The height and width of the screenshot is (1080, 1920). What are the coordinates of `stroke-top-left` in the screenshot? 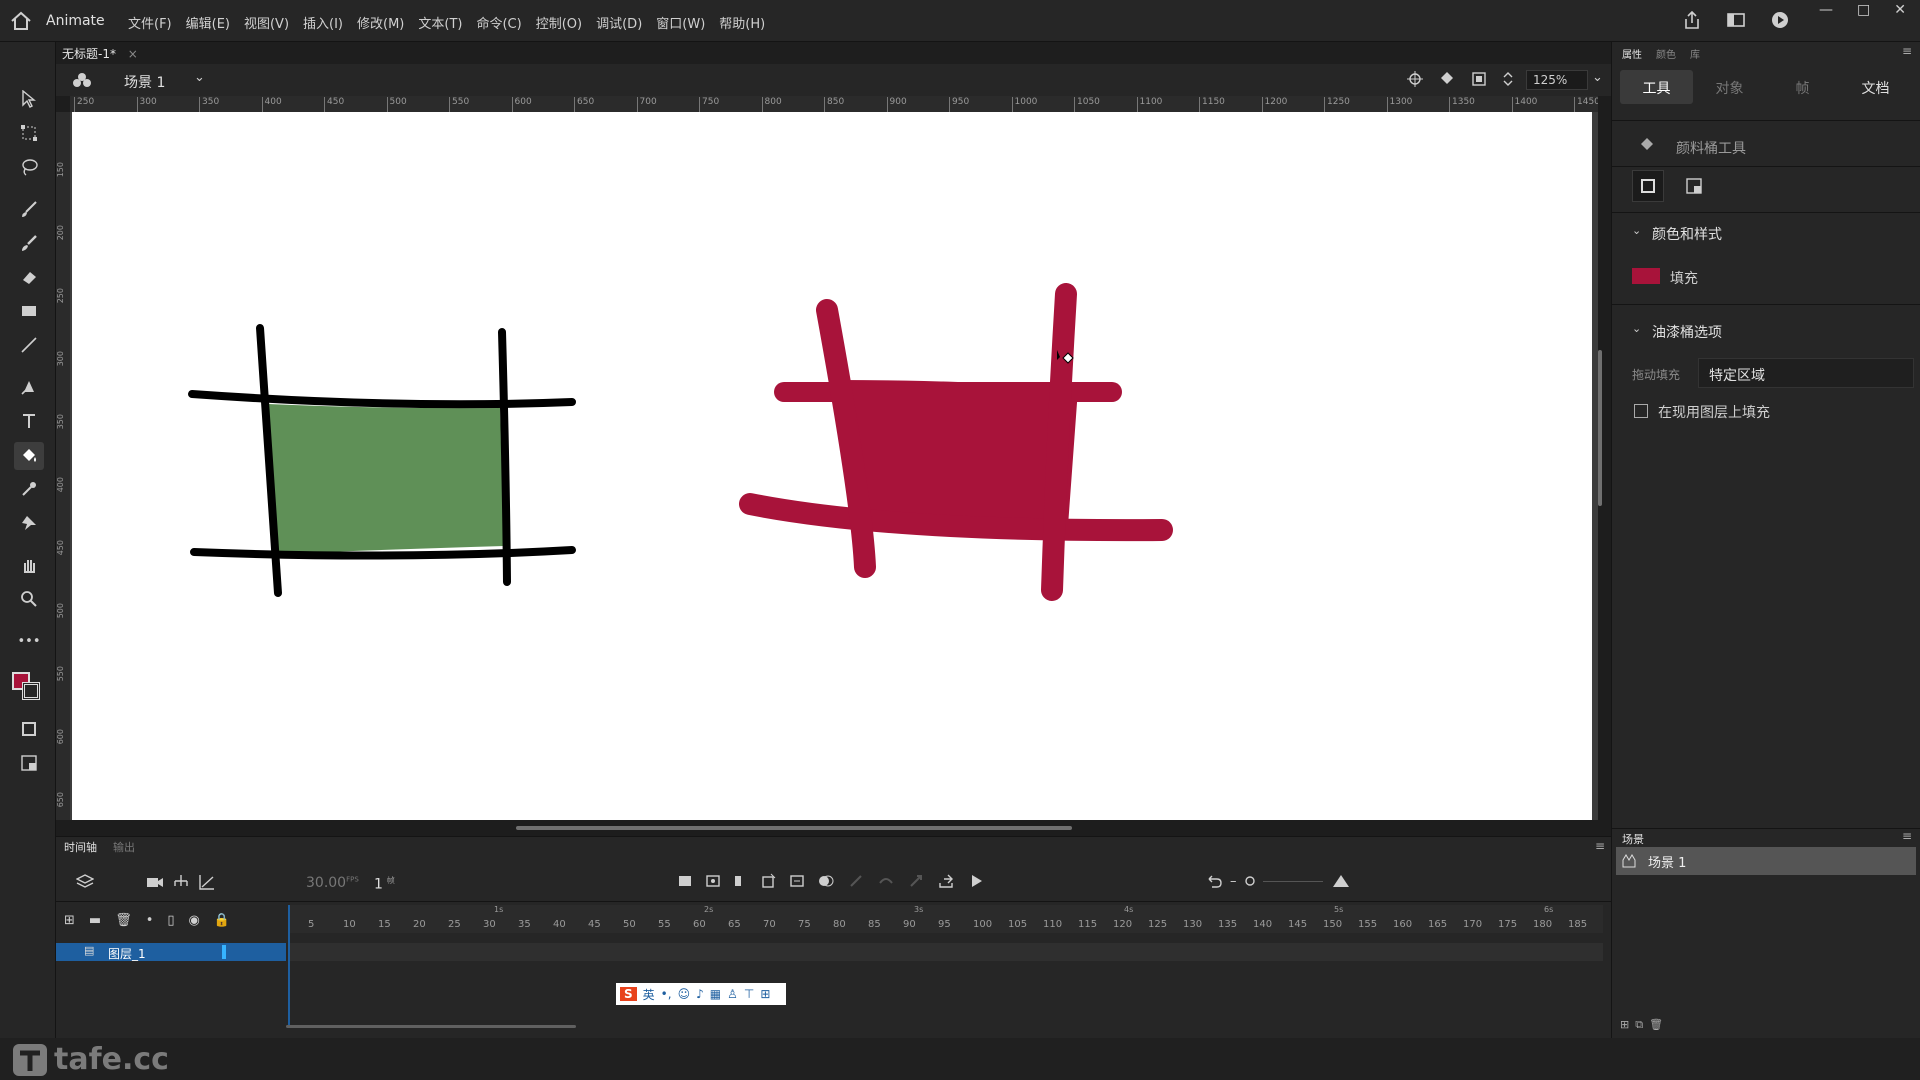 It's located at (382, 399).